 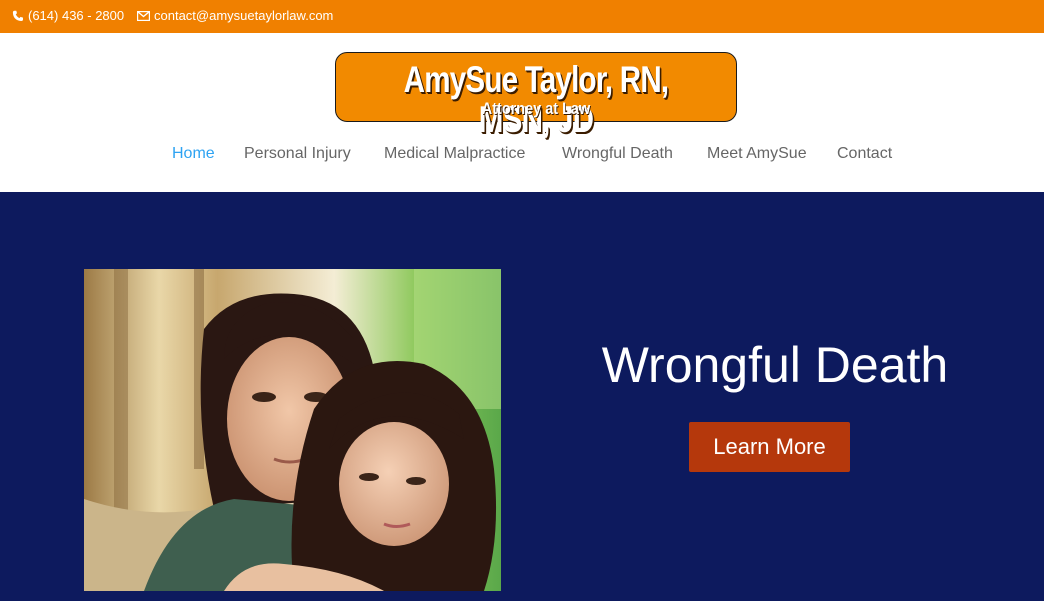 I want to click on learn-more-button: Learn More, so click(x=769, y=447).